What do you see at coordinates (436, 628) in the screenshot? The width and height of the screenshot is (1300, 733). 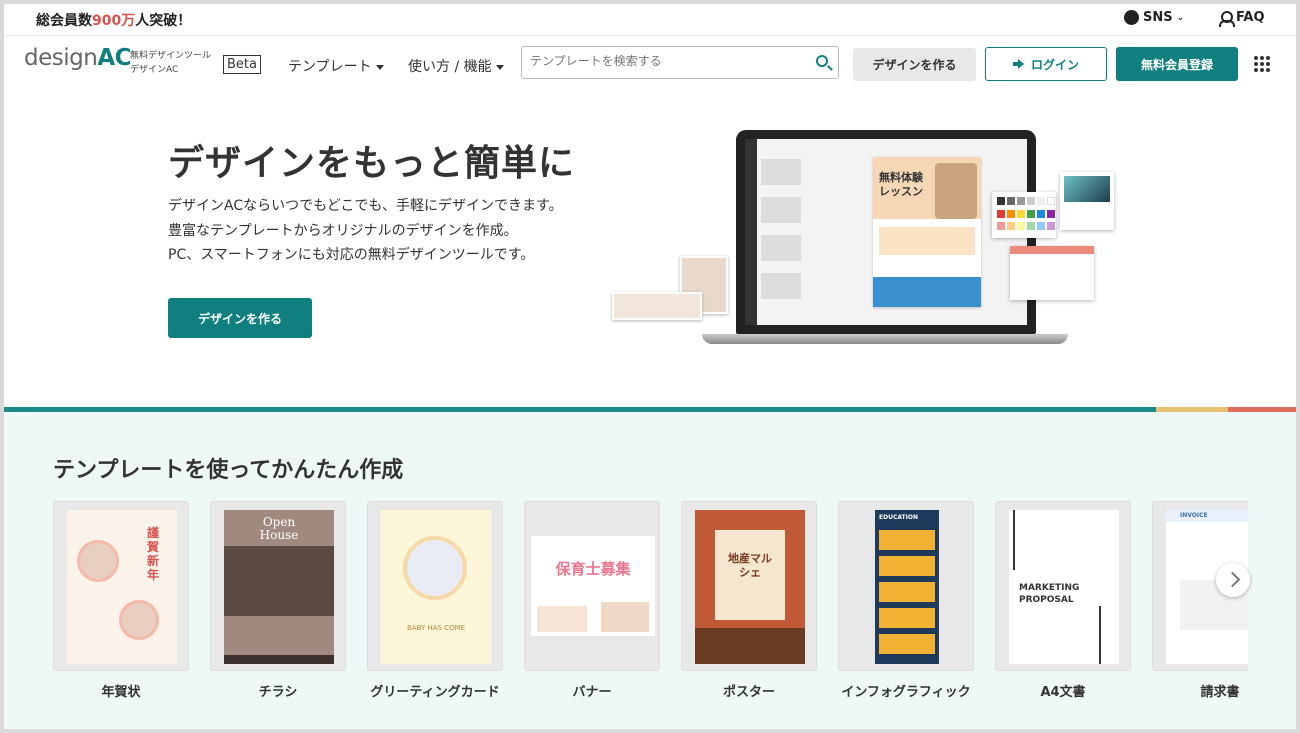 I see `card-art-text: BABY HAS COME` at bounding box center [436, 628].